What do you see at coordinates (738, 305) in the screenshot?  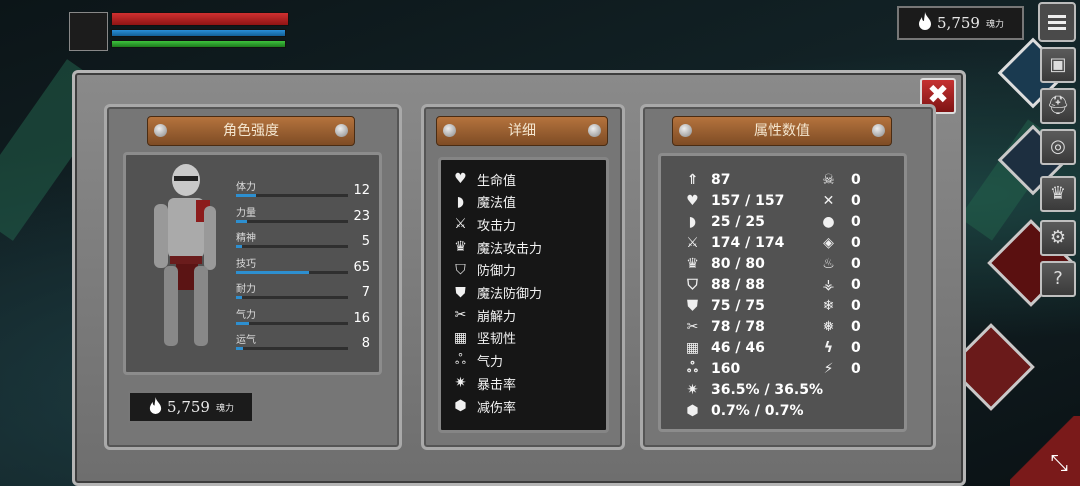 I see `attribute-value: 75 / 75` at bounding box center [738, 305].